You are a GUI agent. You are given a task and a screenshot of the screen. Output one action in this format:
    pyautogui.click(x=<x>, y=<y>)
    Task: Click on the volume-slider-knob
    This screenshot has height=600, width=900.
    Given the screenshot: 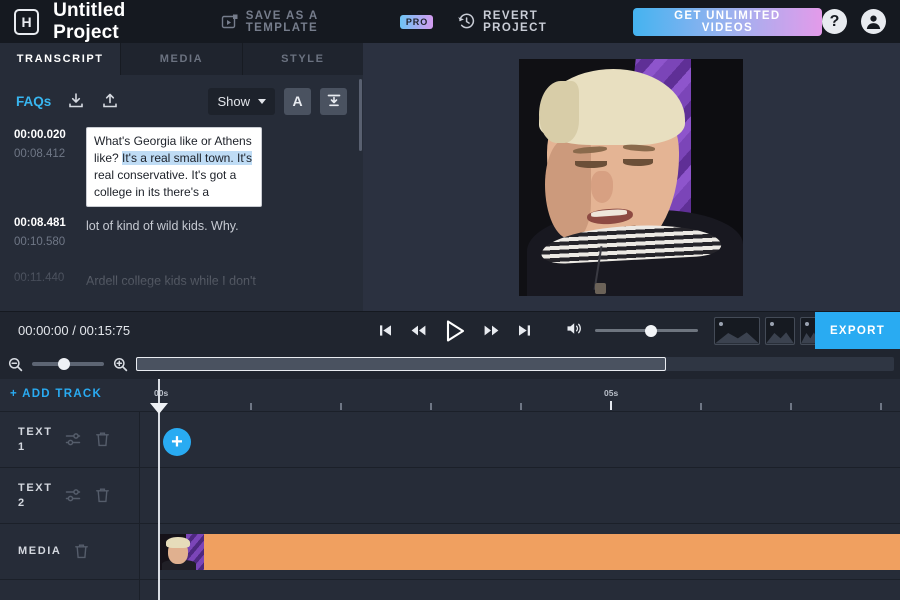 What is the action you would take?
    pyautogui.click(x=651, y=330)
    